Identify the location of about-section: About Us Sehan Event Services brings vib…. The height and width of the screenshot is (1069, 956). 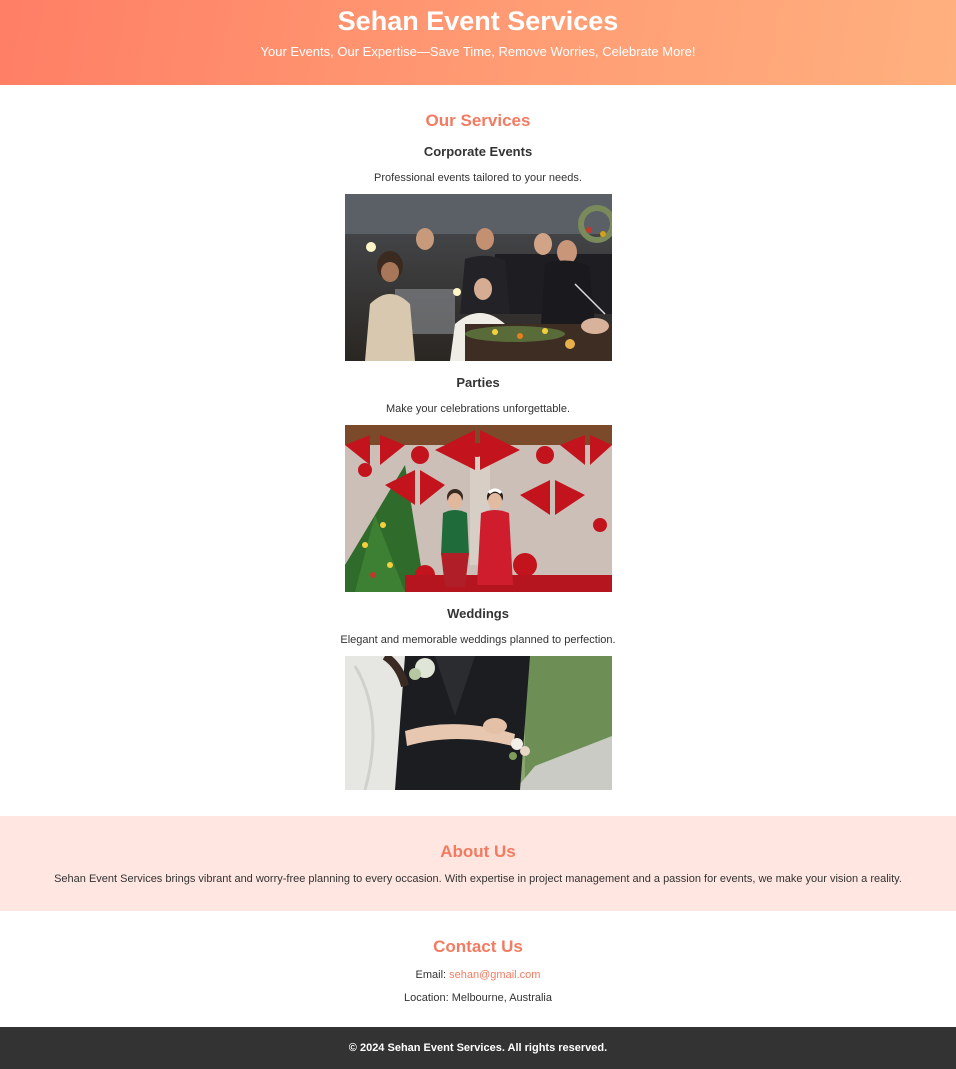
(478, 863).